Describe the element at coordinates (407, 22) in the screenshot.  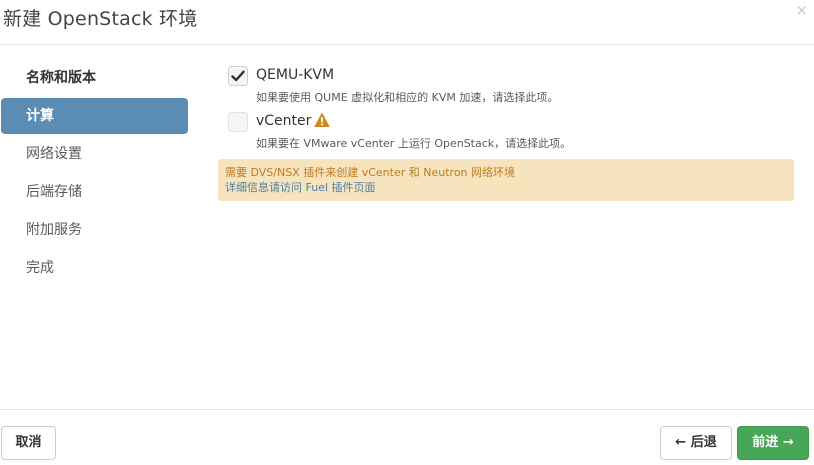
I see `dialog-header: 新建 OpenStack 环境 ×` at that location.